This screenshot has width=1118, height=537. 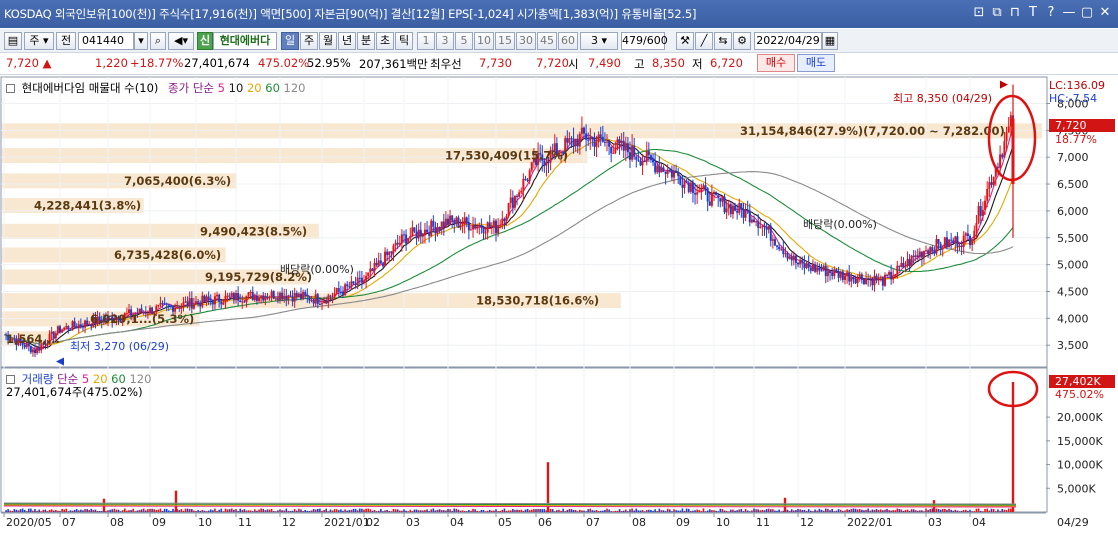 What do you see at coordinates (10, 88) in the screenshot?
I see `legend-toggle-icon` at bounding box center [10, 88].